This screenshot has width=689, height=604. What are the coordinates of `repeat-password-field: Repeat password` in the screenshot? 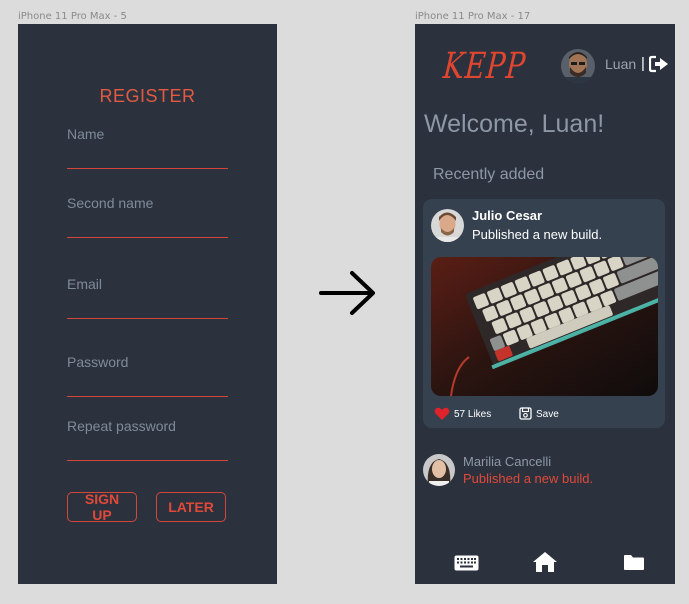 It's located at (147, 439).